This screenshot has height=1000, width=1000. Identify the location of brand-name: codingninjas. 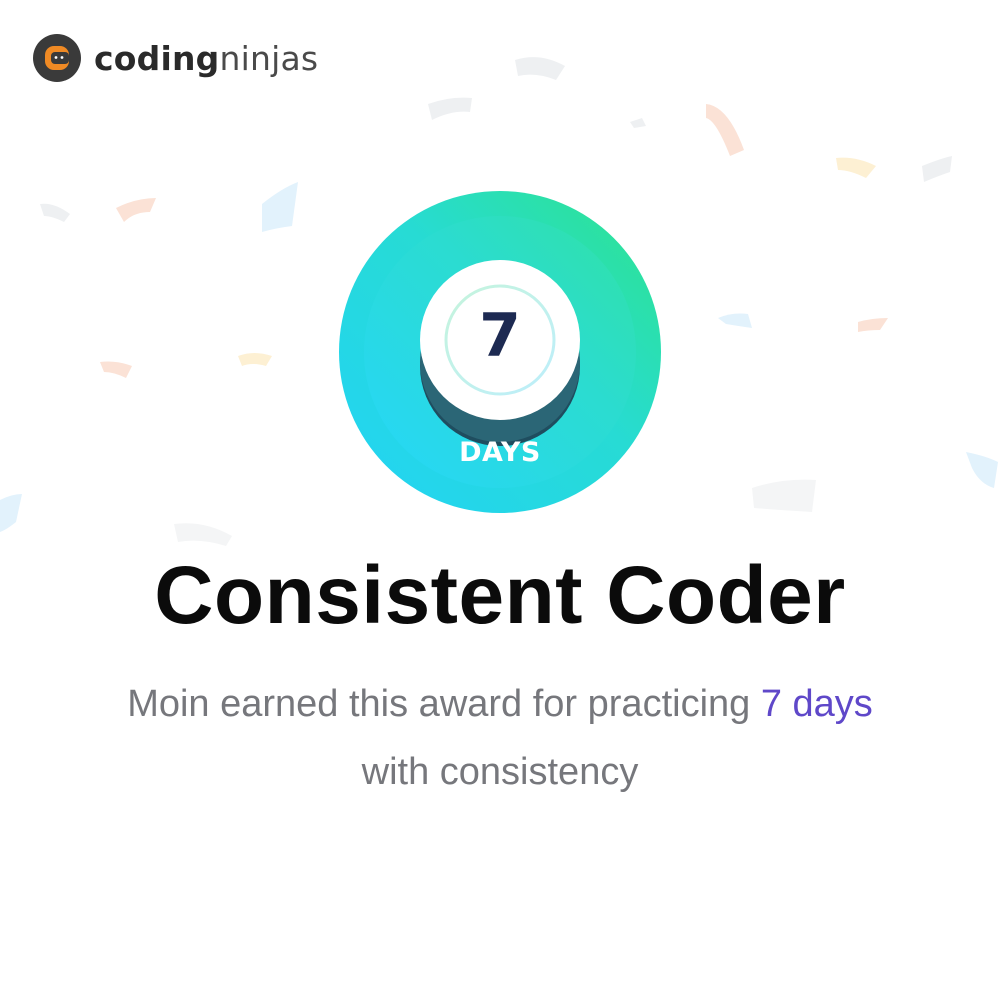
(206, 58).